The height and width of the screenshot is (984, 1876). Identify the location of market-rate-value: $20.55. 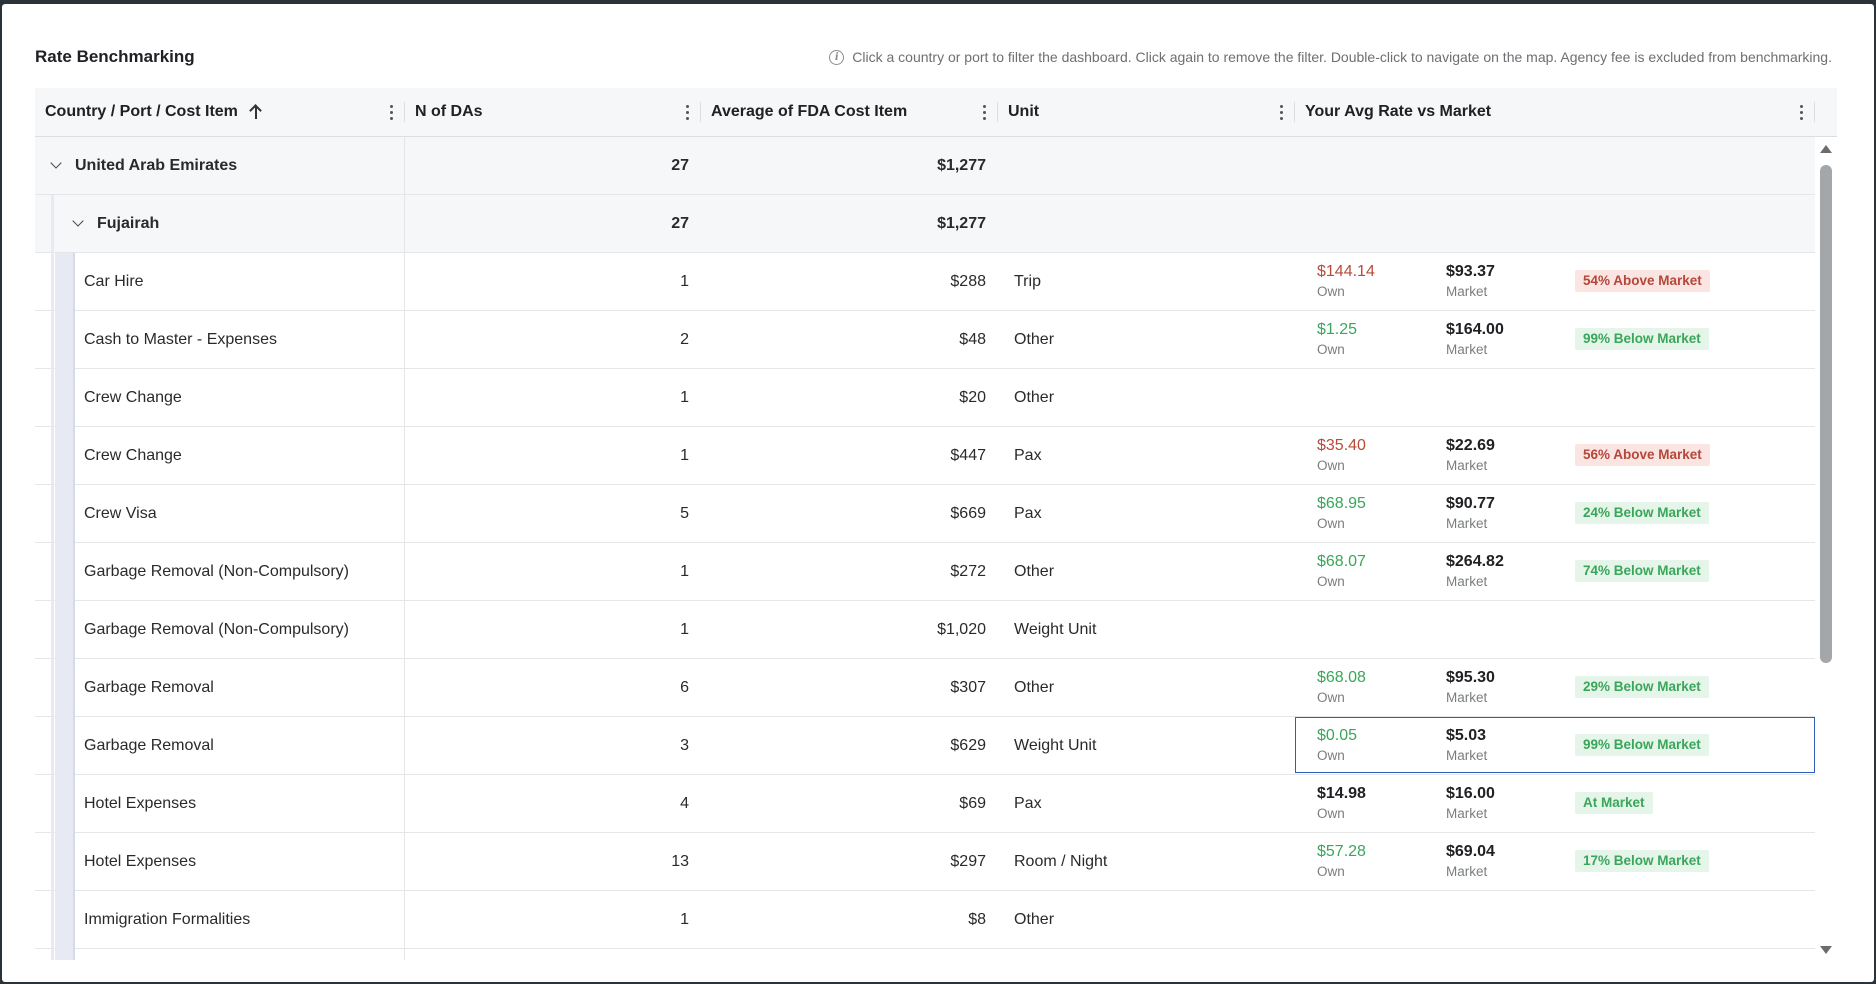
(1470, 959).